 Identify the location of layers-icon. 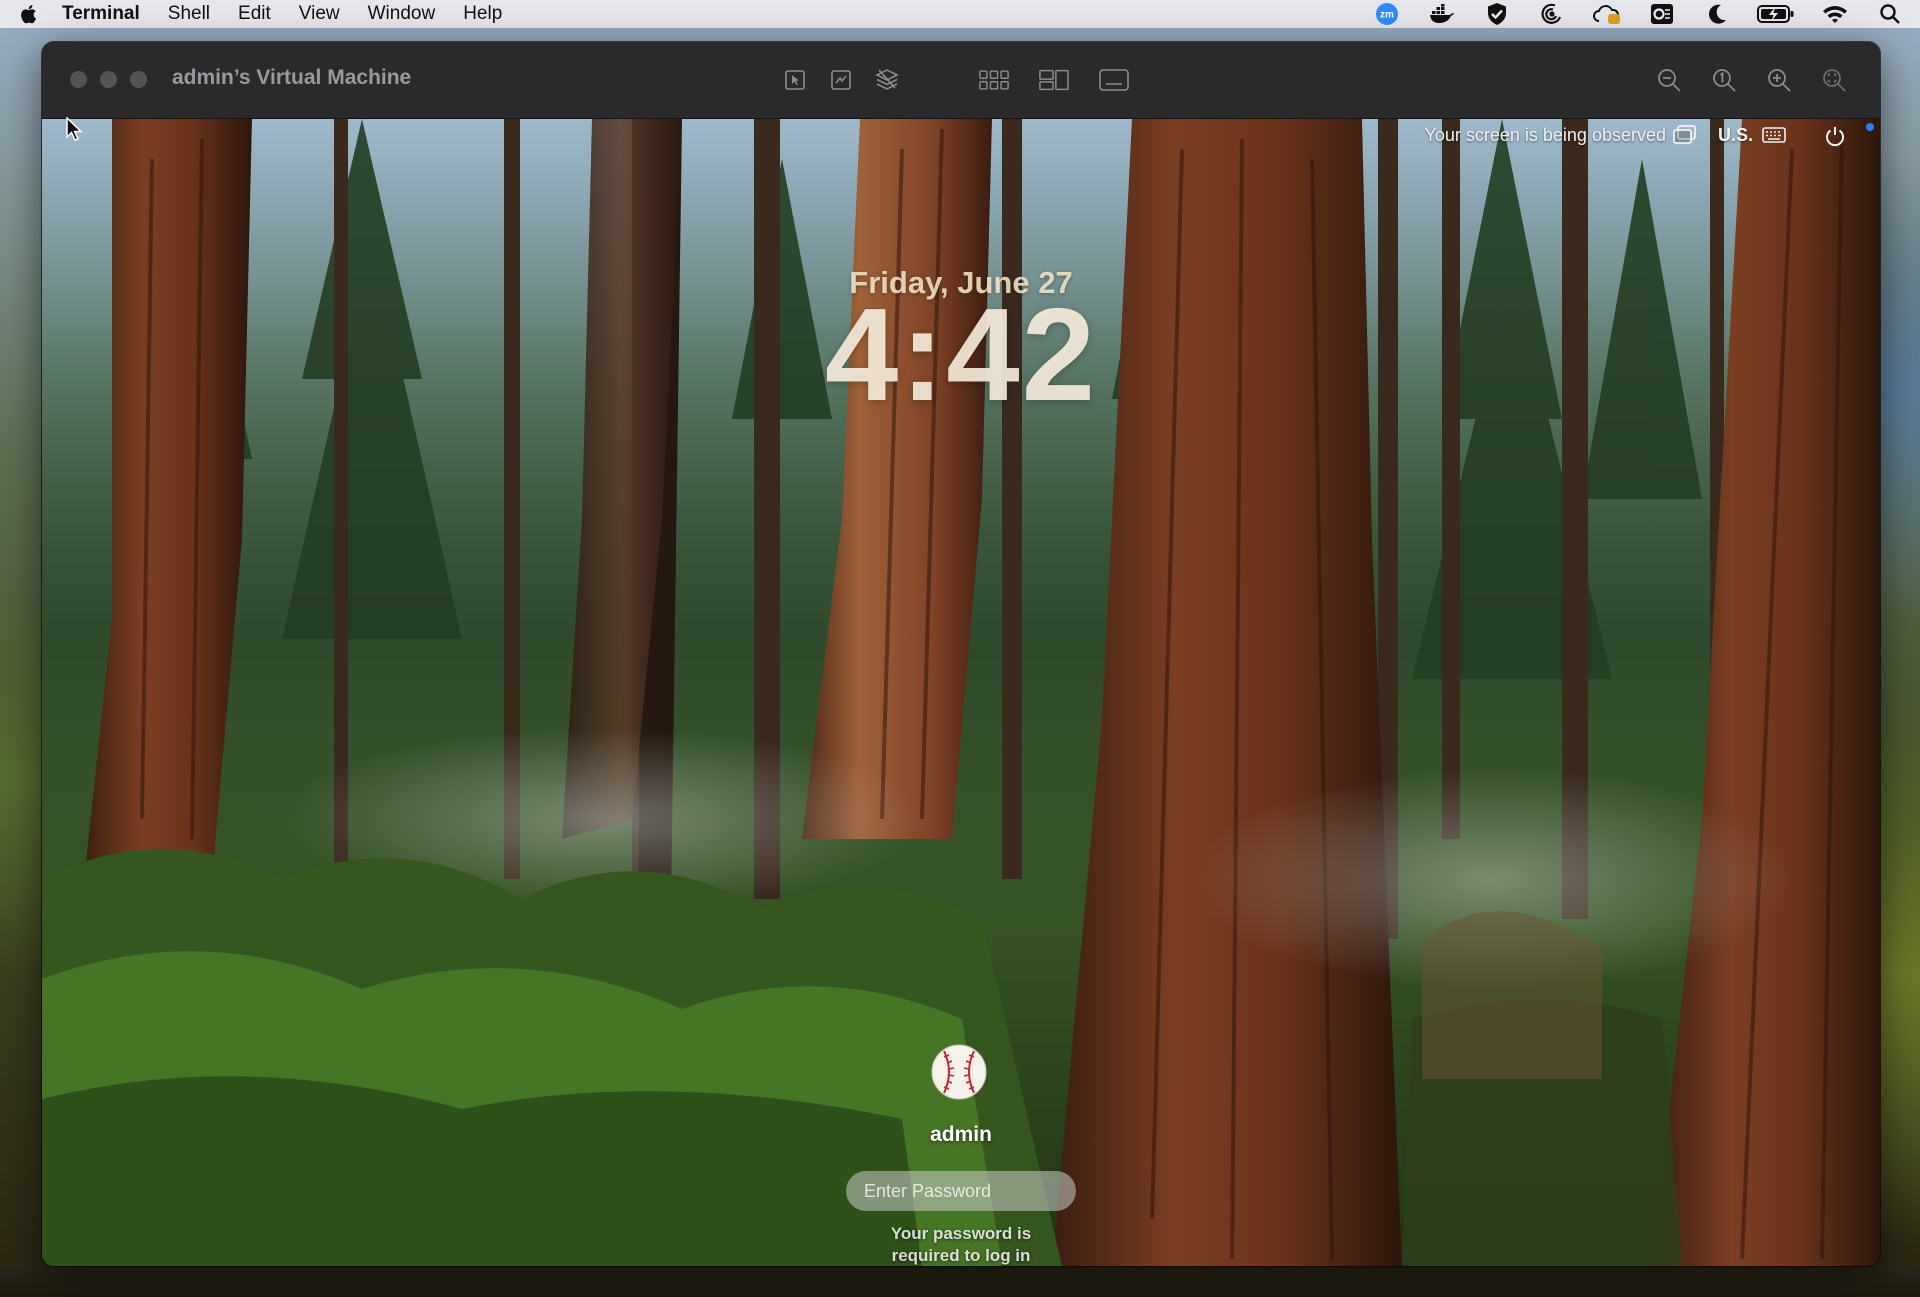
(887, 80).